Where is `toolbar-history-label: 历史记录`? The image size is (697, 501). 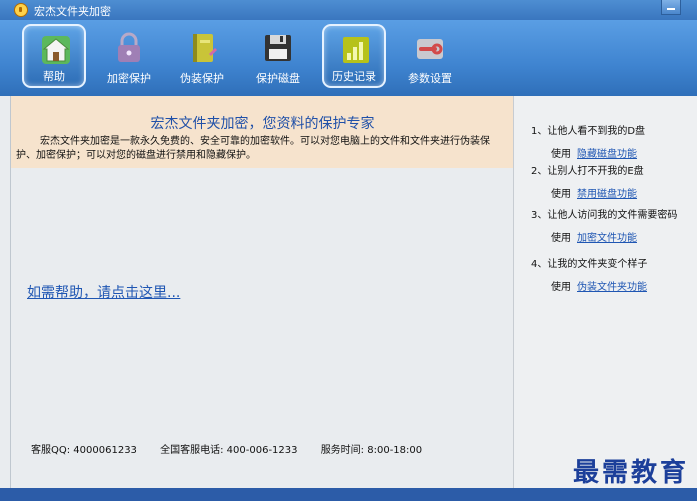
toolbar-history-label: 历史记录 is located at coordinates (354, 76).